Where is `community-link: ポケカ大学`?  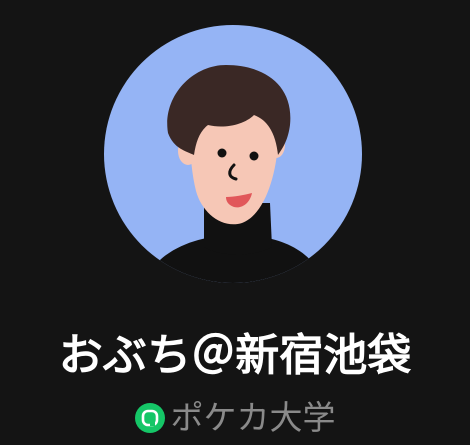
community-link: ポケカ大学 is located at coordinates (235, 418).